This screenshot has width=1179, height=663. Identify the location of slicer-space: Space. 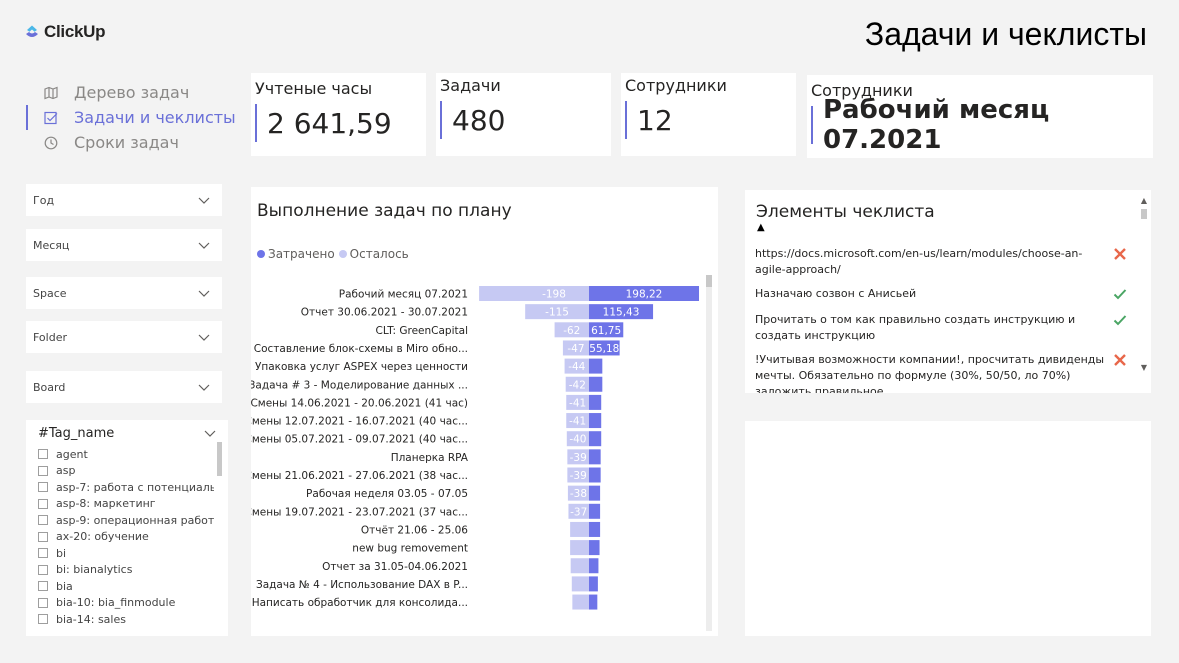
(124, 293).